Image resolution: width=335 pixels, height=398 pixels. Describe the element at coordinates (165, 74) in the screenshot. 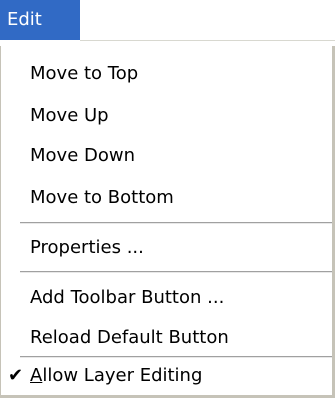

I see `menu-item-move-to-top: Move to Top` at that location.